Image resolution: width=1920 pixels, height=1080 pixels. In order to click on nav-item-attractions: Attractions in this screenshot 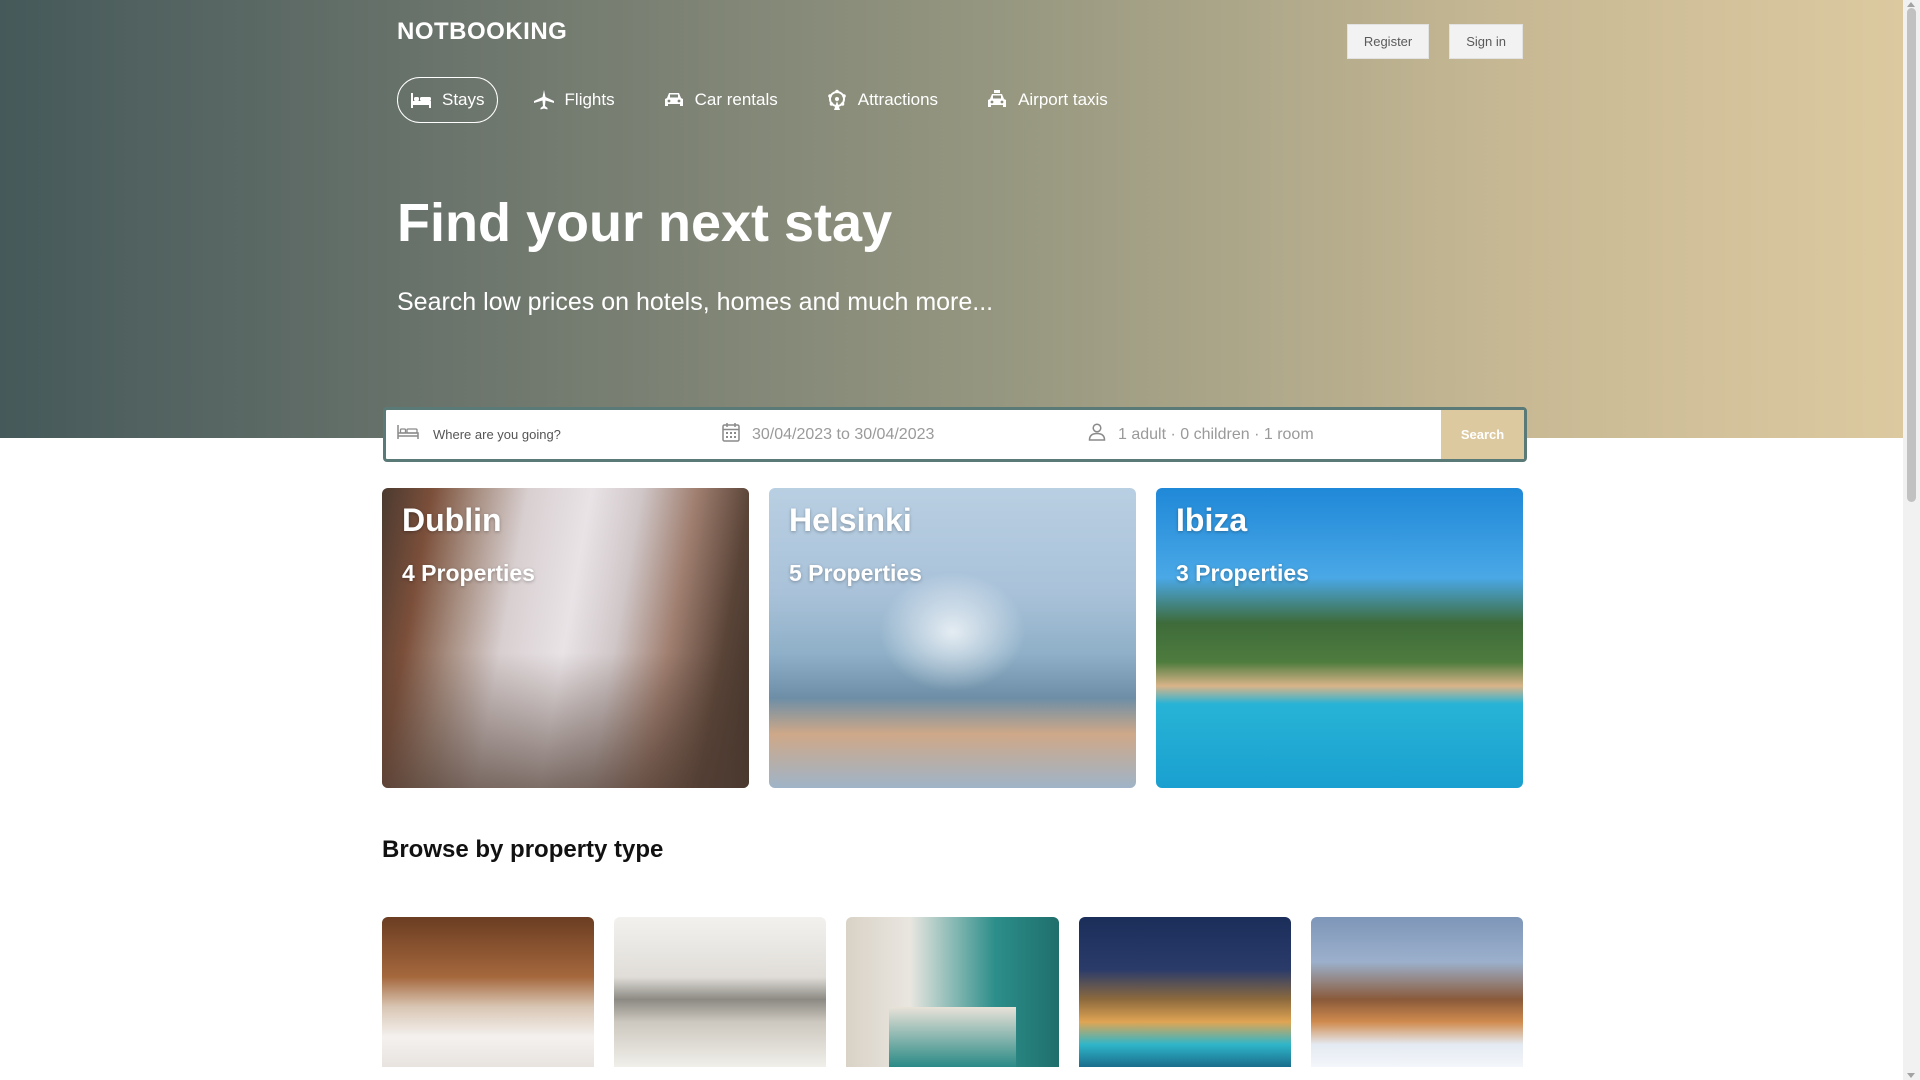, I will do `click(882, 100)`.